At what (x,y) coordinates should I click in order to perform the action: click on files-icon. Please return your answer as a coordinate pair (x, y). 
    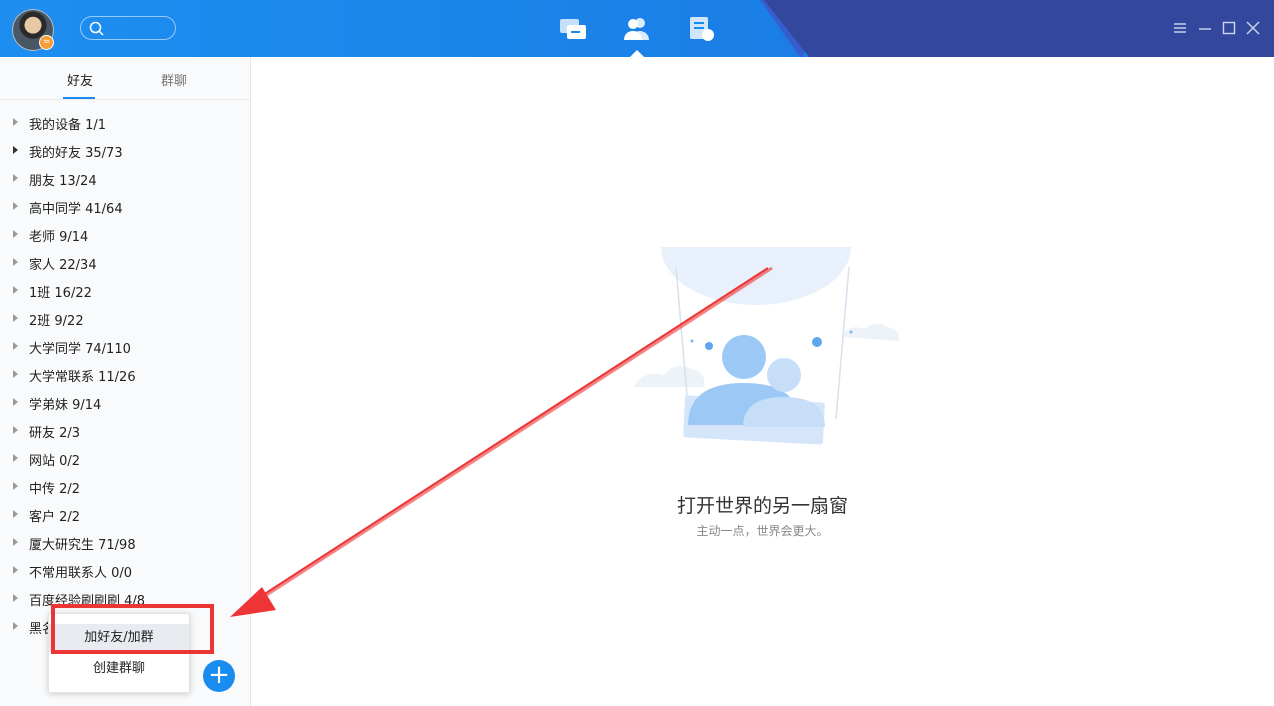
    Looking at the image, I should click on (702, 29).